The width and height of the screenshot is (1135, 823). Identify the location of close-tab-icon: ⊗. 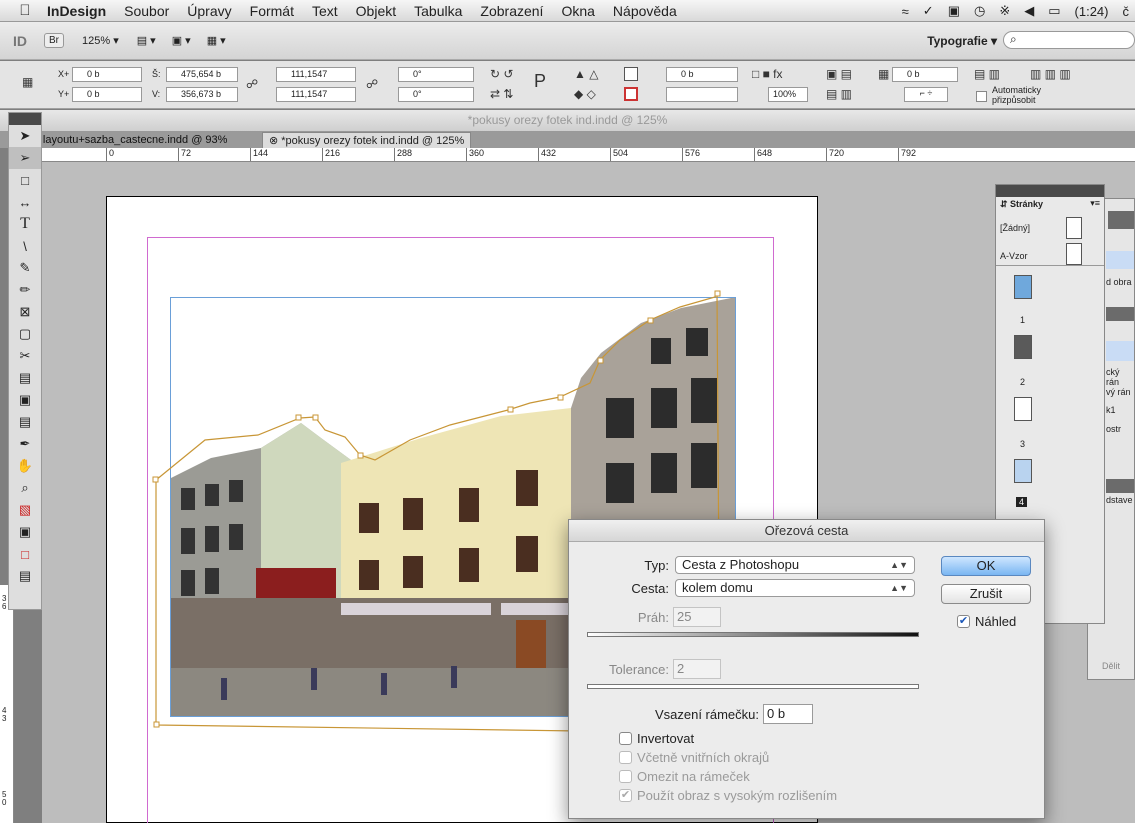
(275, 141).